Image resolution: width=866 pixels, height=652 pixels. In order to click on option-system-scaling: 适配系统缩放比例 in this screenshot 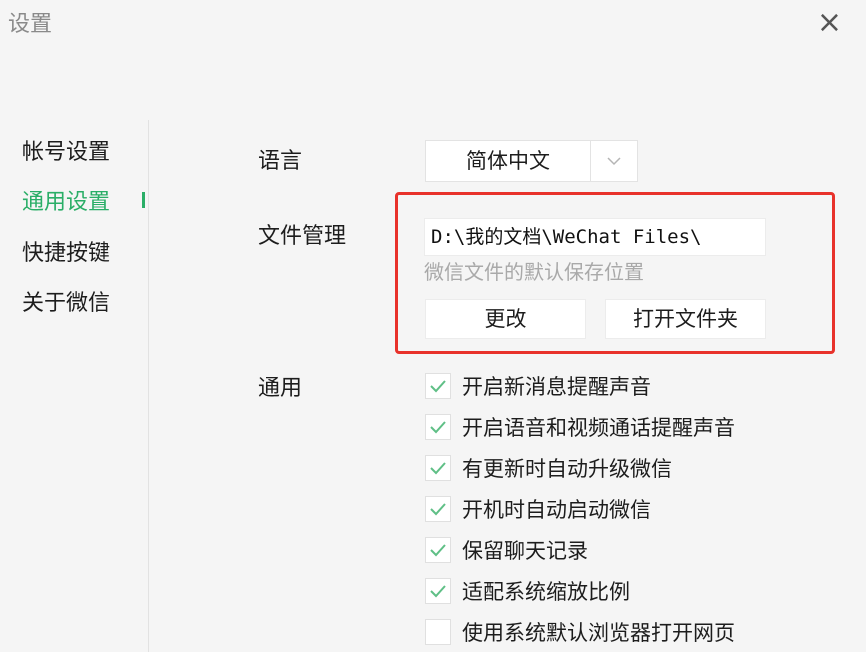, I will do `click(527, 591)`.